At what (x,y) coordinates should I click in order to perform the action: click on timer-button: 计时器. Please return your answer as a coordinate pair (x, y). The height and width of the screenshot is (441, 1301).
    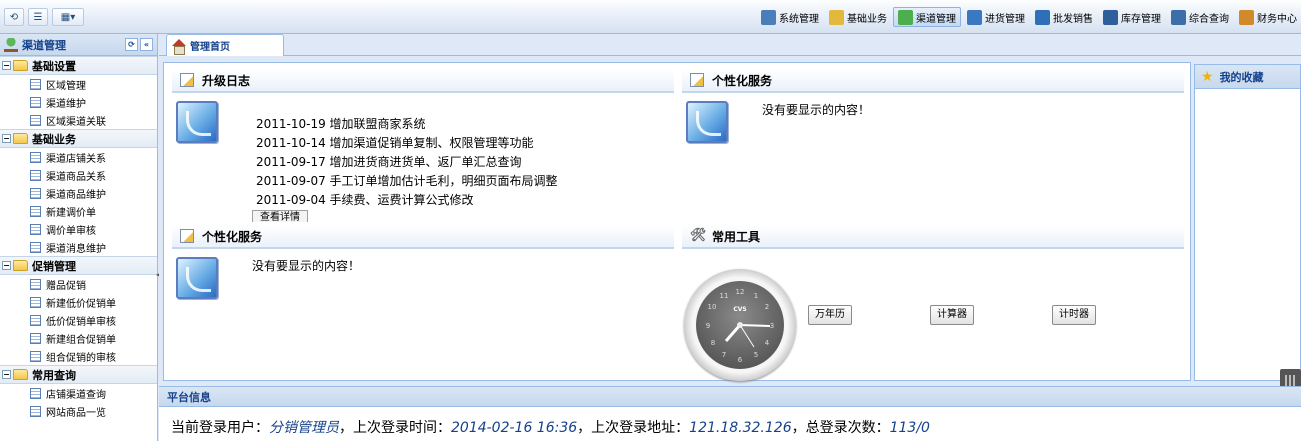
    Looking at the image, I should click on (1074, 315).